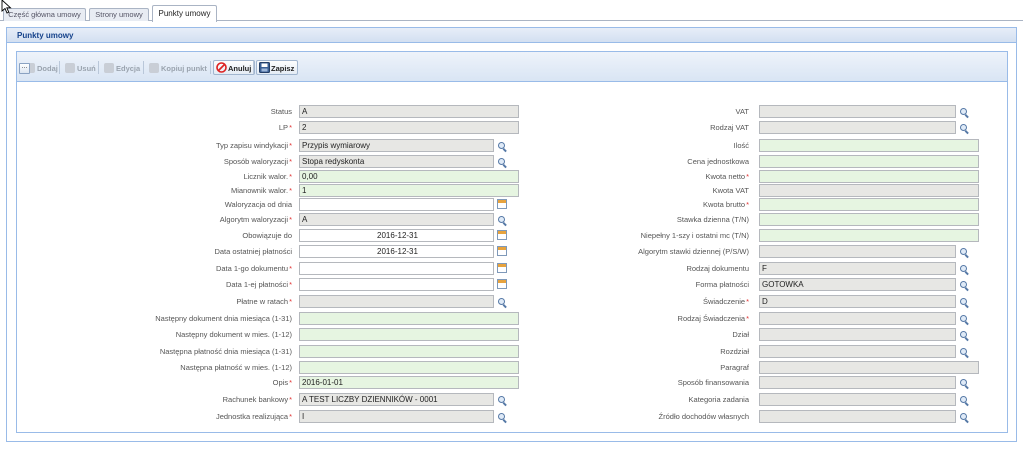 Image resolution: width=1023 pixels, height=452 pixels. Describe the element at coordinates (396, 399) in the screenshot. I see `rachunek-bankowy-field: A TEST LICZBY DZIENNIKÓW - 0001` at that location.